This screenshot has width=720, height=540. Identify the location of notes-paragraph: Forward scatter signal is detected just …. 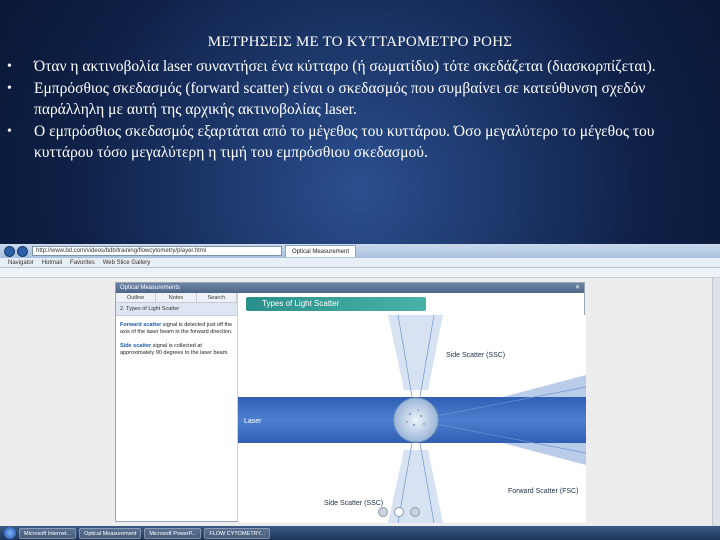
(176, 329).